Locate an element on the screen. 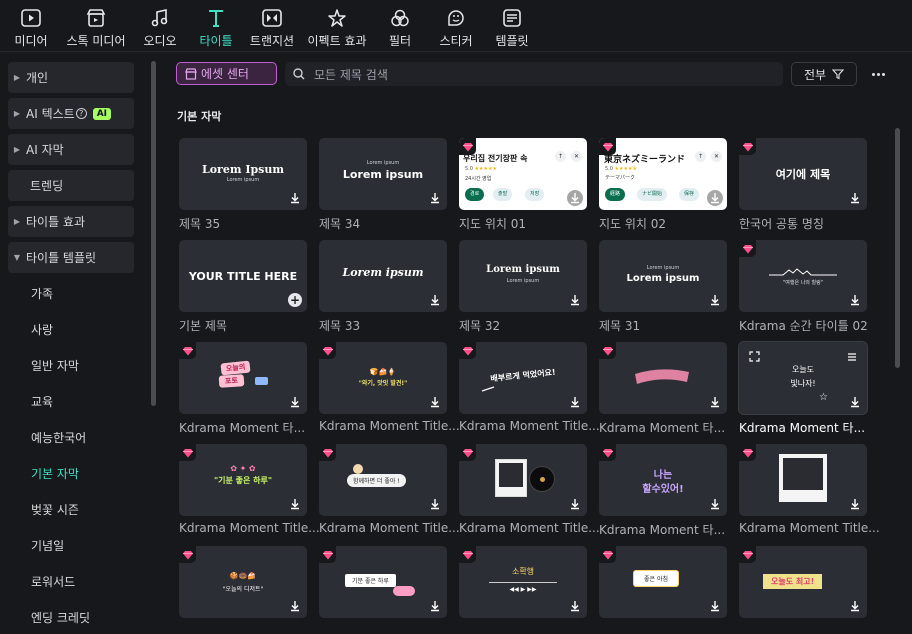  polaroid-frame-icon is located at coordinates (511, 478).